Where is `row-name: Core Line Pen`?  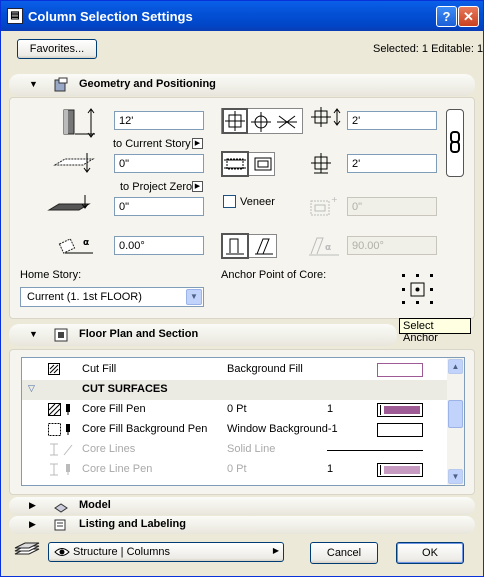
row-name: Core Line Pen is located at coordinates (117, 469).